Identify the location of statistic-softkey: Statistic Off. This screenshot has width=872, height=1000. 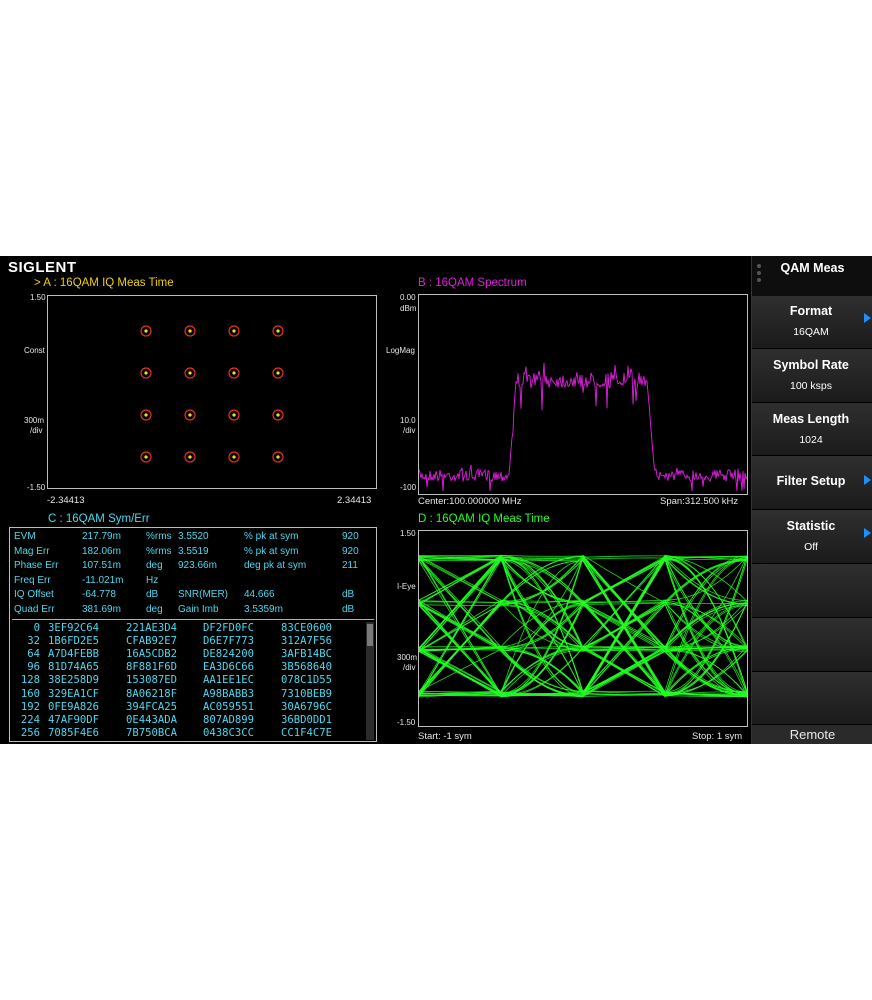
(812, 537).